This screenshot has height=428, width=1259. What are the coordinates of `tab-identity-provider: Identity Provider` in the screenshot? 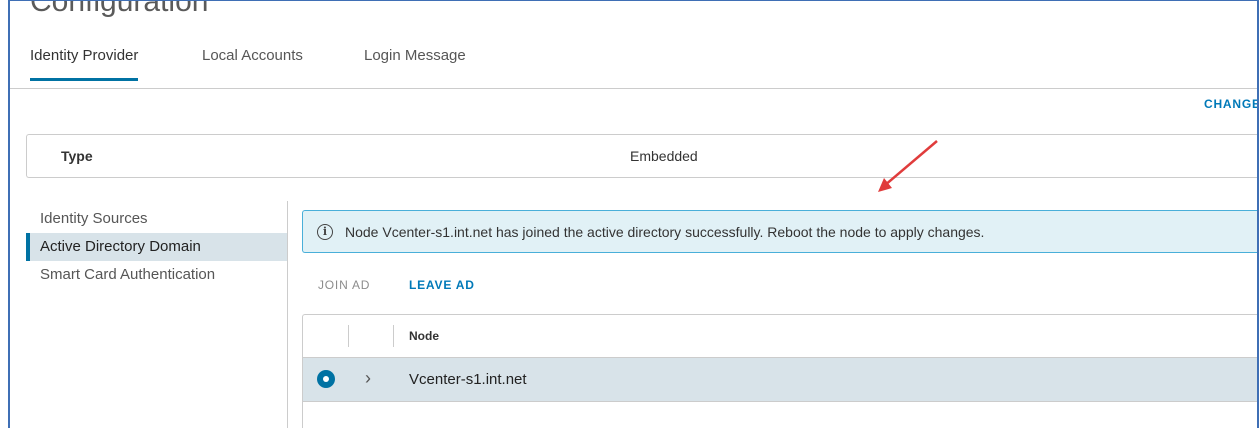 It's located at (84, 64).